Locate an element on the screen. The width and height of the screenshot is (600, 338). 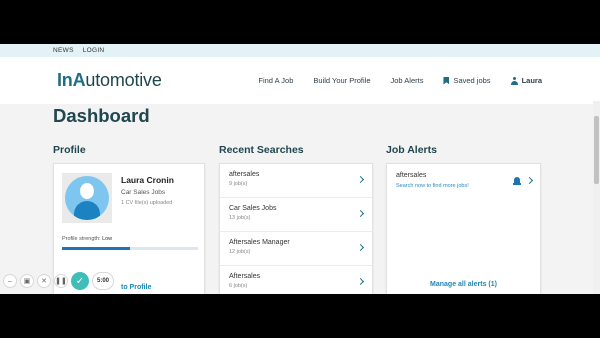
bookmark-icon is located at coordinates (446, 80).